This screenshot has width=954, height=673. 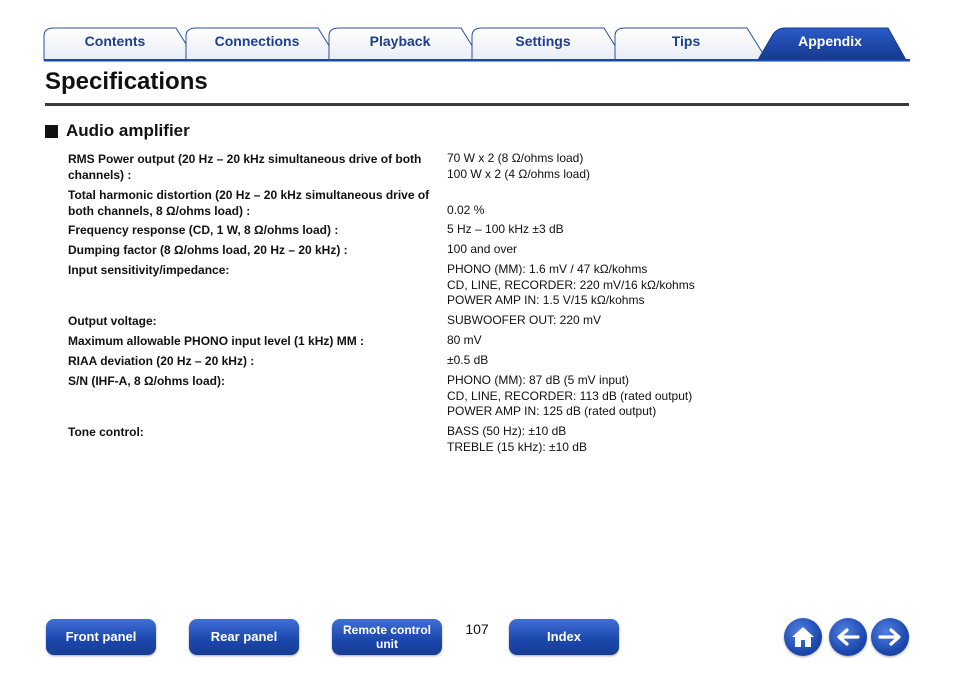 What do you see at coordinates (519, 173) in the screenshot?
I see `spec-value-line: 100 W x 2 (4 Ω/ohms load)` at bounding box center [519, 173].